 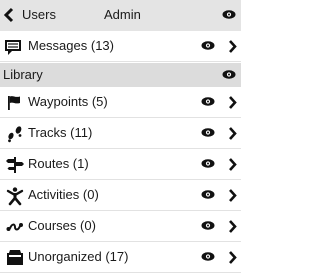 What do you see at coordinates (78, 256) in the screenshot?
I see `list-item-label: Unorganized (17)` at bounding box center [78, 256].